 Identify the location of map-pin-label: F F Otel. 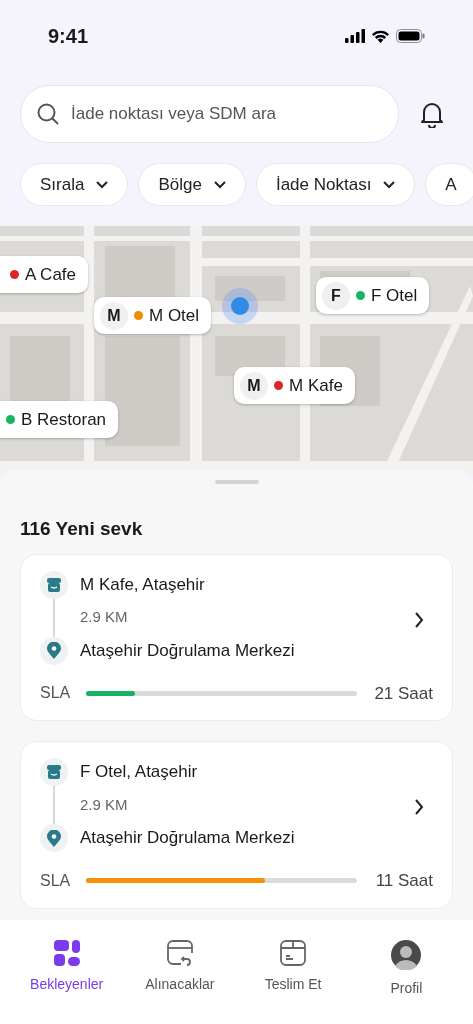
(373, 295).